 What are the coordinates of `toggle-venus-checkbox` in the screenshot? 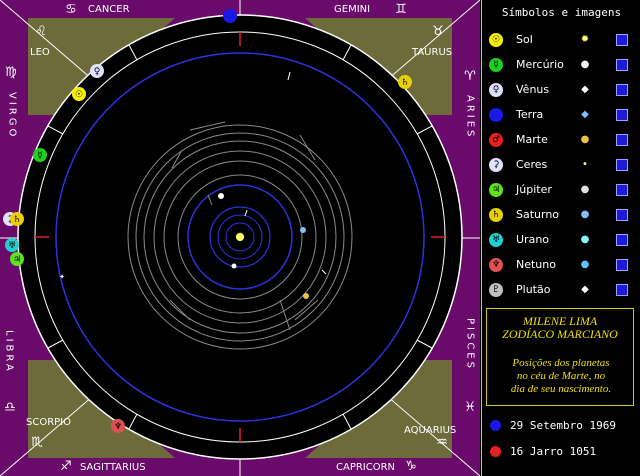 It's located at (622, 90).